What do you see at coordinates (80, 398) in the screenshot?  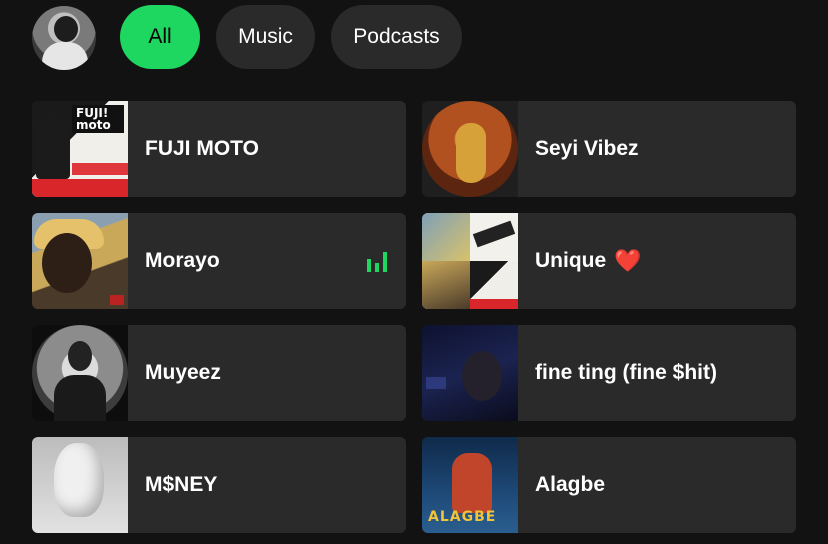 I see `artist-suit` at bounding box center [80, 398].